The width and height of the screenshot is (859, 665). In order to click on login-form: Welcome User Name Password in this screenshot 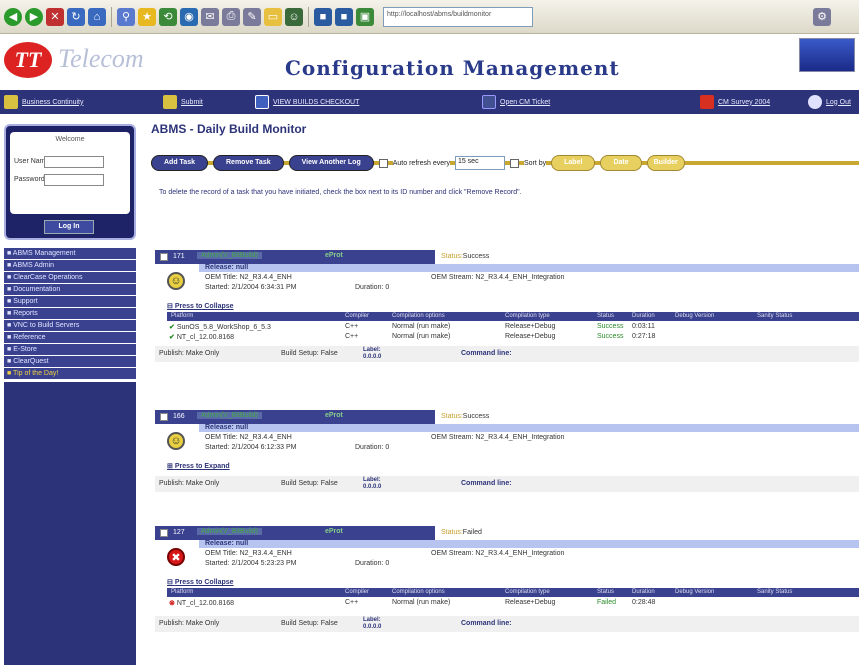, I will do `click(70, 173)`.